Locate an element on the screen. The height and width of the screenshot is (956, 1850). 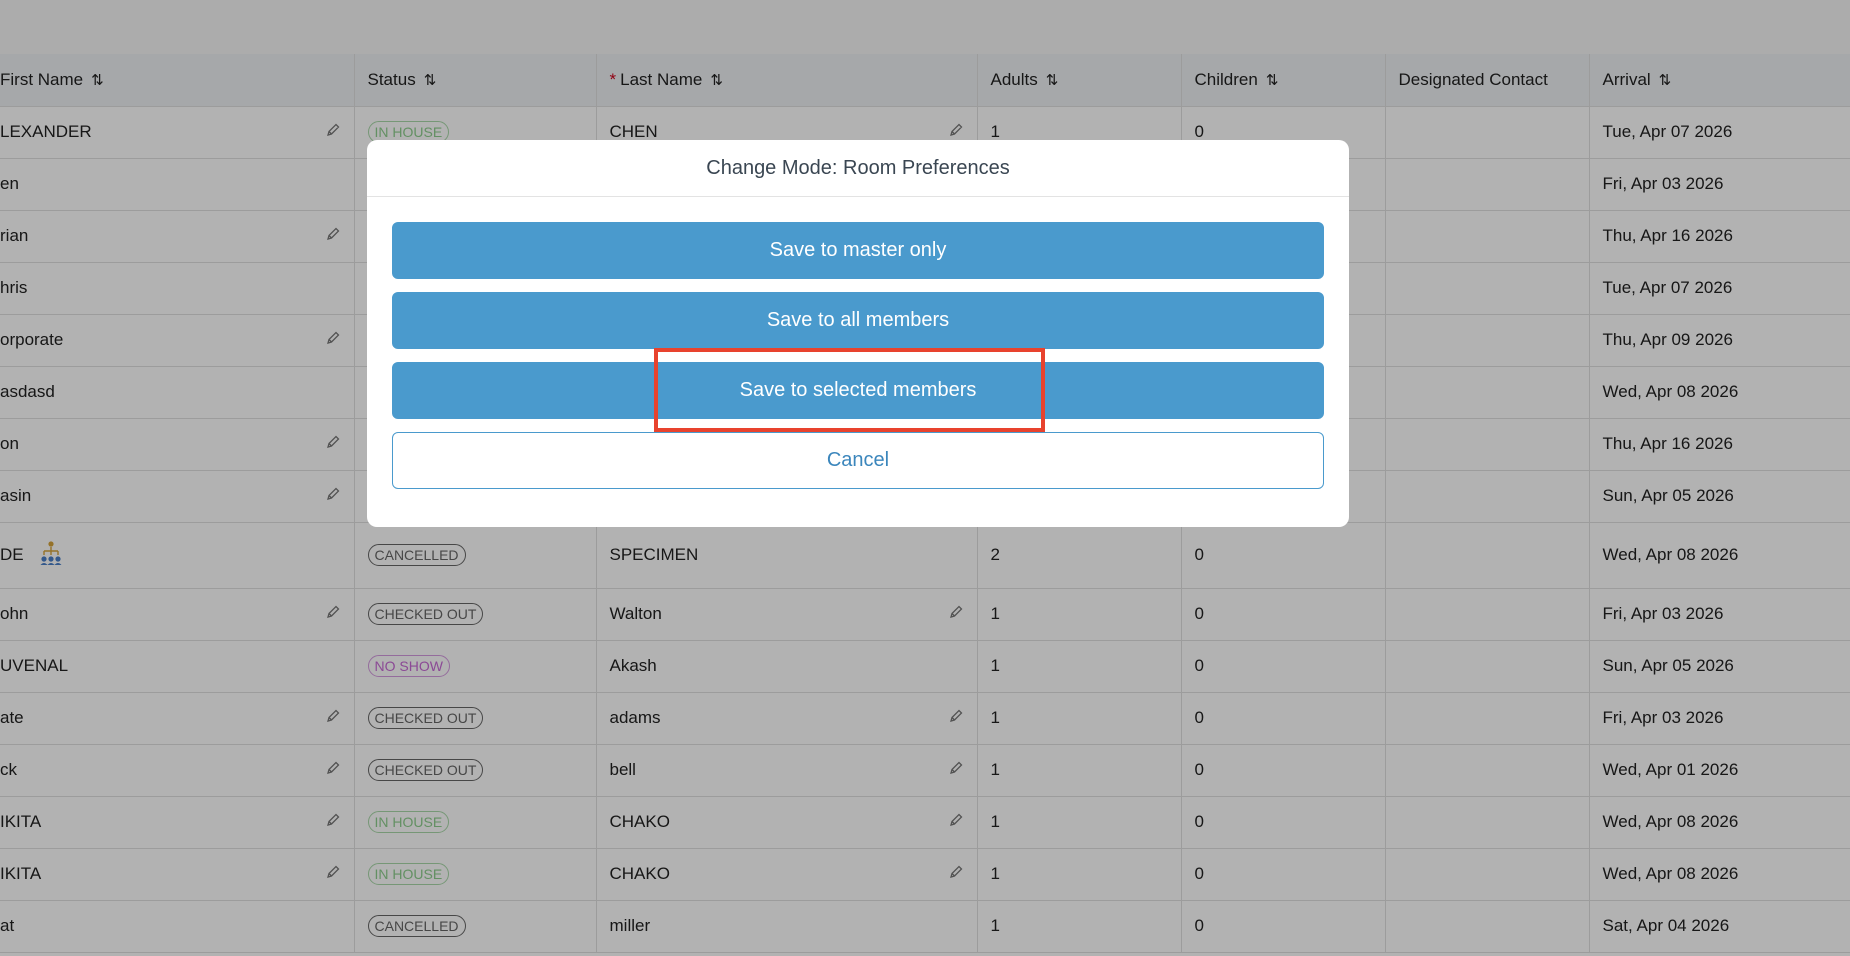
annotation-highlight-box is located at coordinates (849, 390).